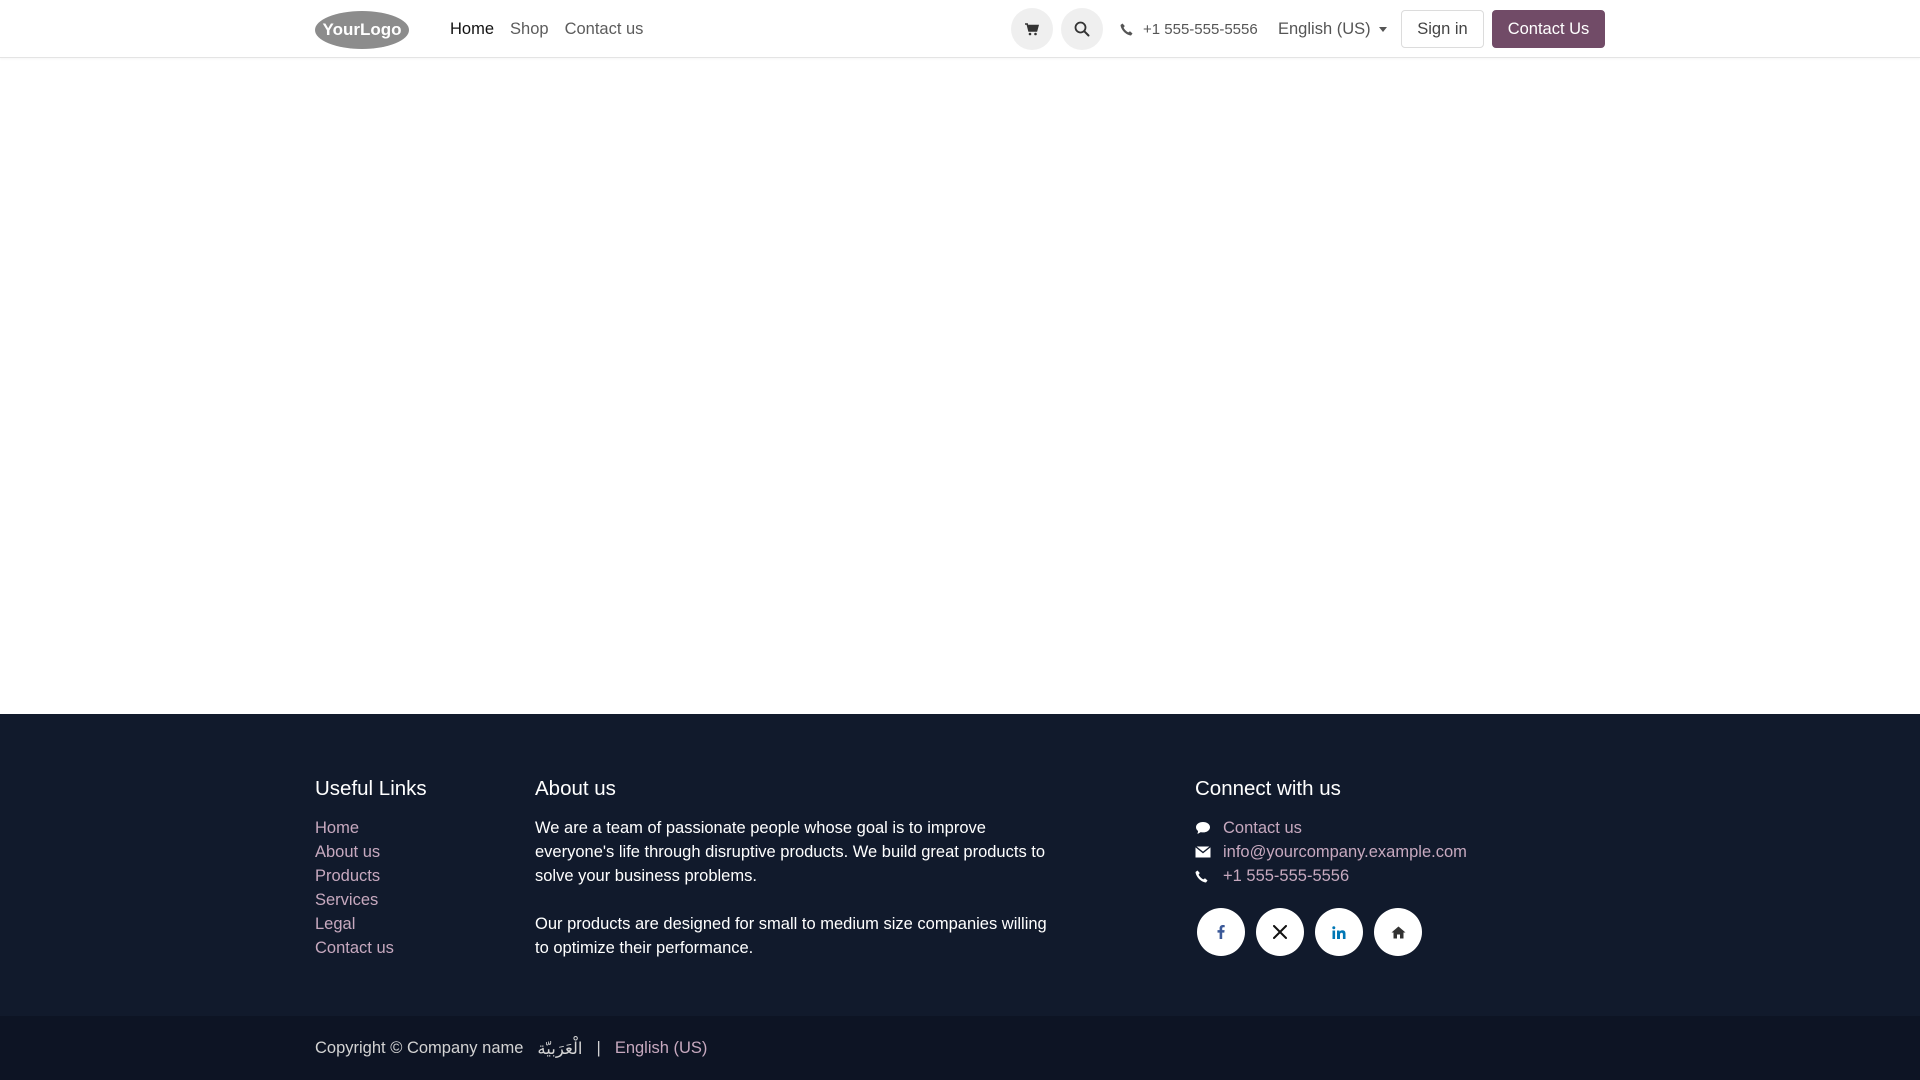 The width and height of the screenshot is (1920, 1080). I want to click on facebook-button, so click(1221, 932).